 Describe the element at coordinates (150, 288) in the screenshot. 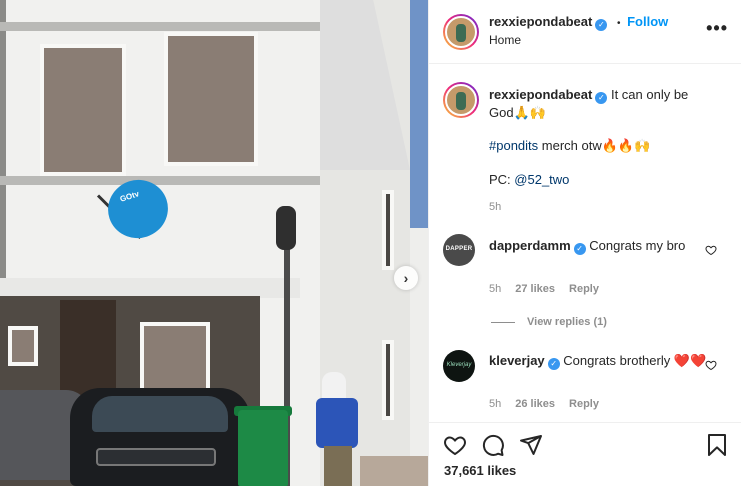

I see `photo-porch` at that location.